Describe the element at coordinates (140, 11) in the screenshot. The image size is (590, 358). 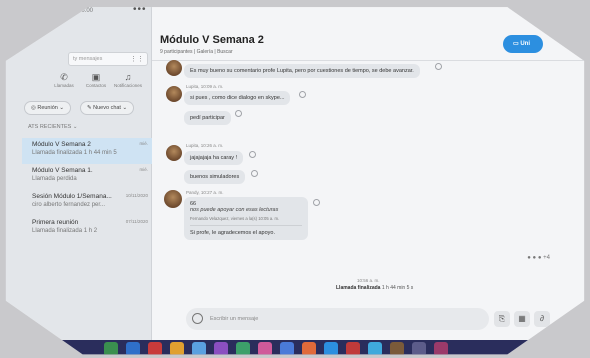
I see `more-options-icon: •••` at that location.